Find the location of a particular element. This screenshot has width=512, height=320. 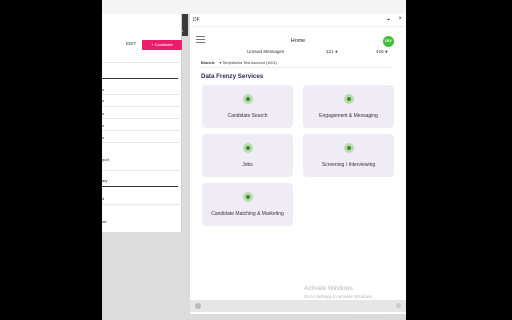

service-card-candidate-search: Candidate Search is located at coordinates (247, 106).